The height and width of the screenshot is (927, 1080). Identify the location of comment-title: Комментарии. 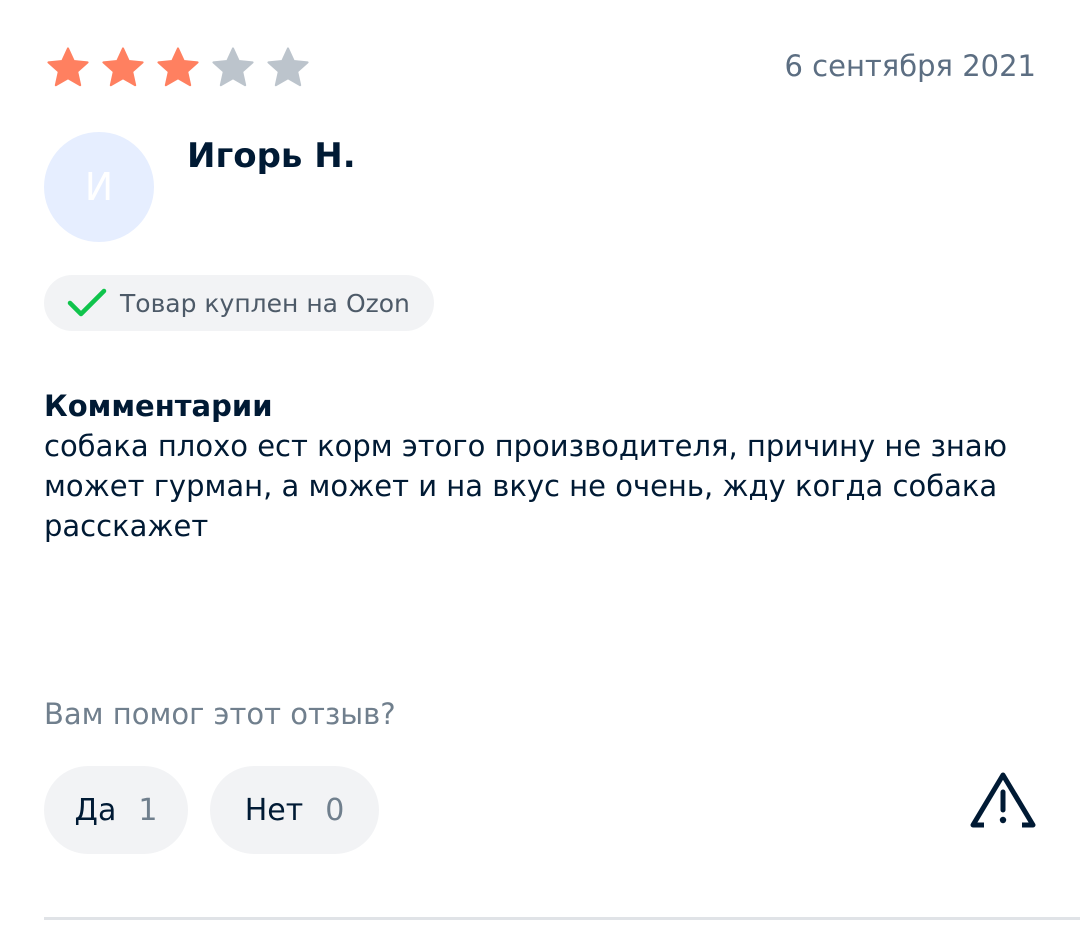
(158, 406).